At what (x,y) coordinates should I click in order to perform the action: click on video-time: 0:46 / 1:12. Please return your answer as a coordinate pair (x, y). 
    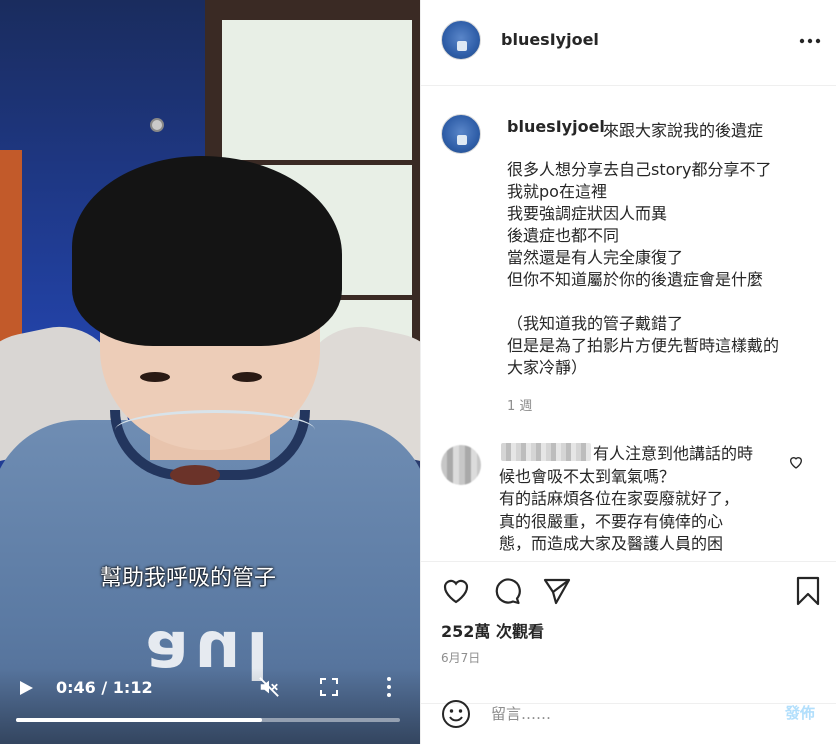
    Looking at the image, I should click on (104, 687).